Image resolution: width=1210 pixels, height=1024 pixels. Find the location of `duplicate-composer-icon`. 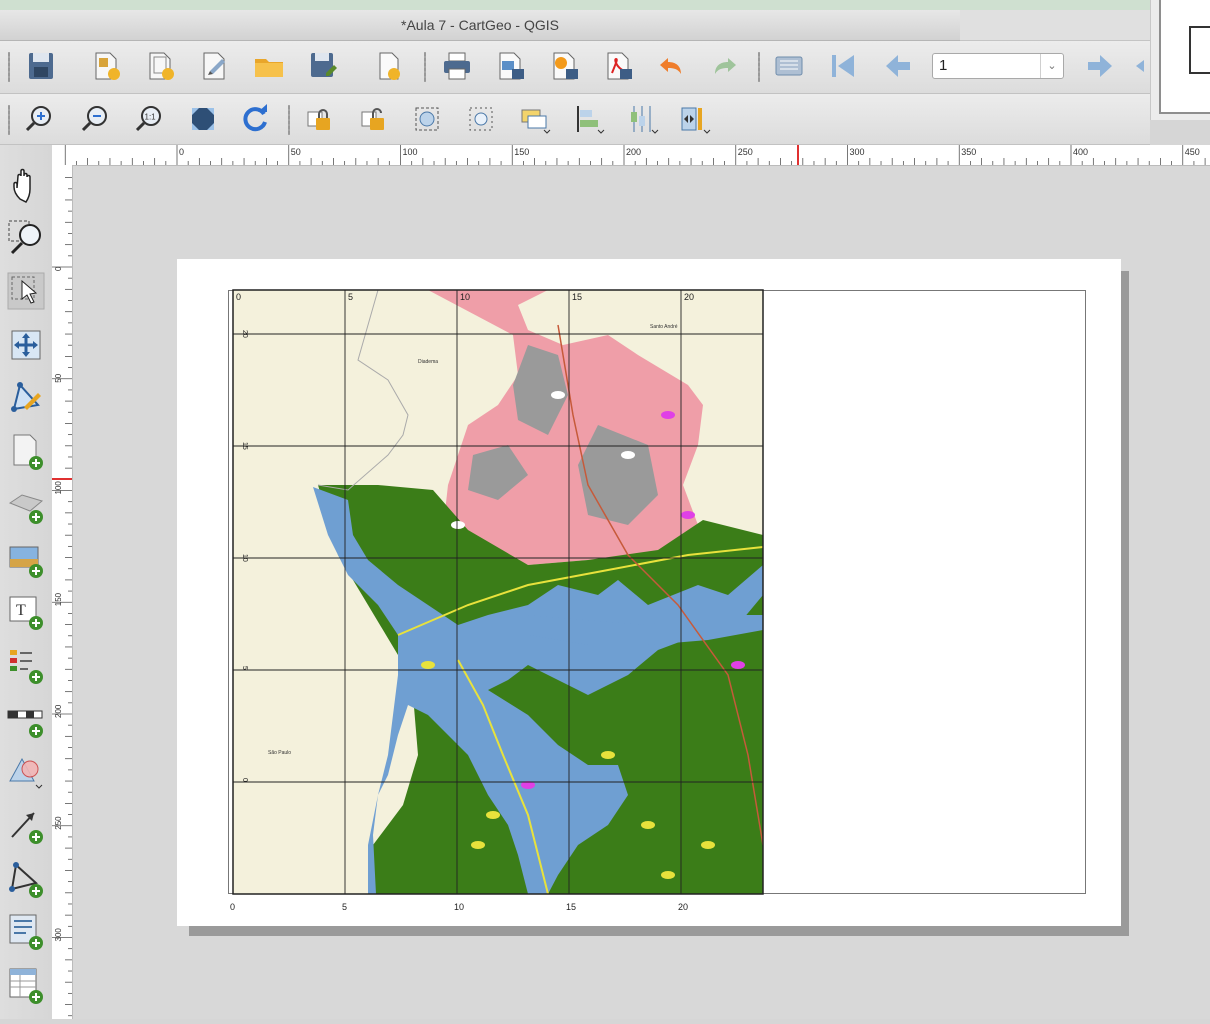

duplicate-composer-icon is located at coordinates (161, 66).